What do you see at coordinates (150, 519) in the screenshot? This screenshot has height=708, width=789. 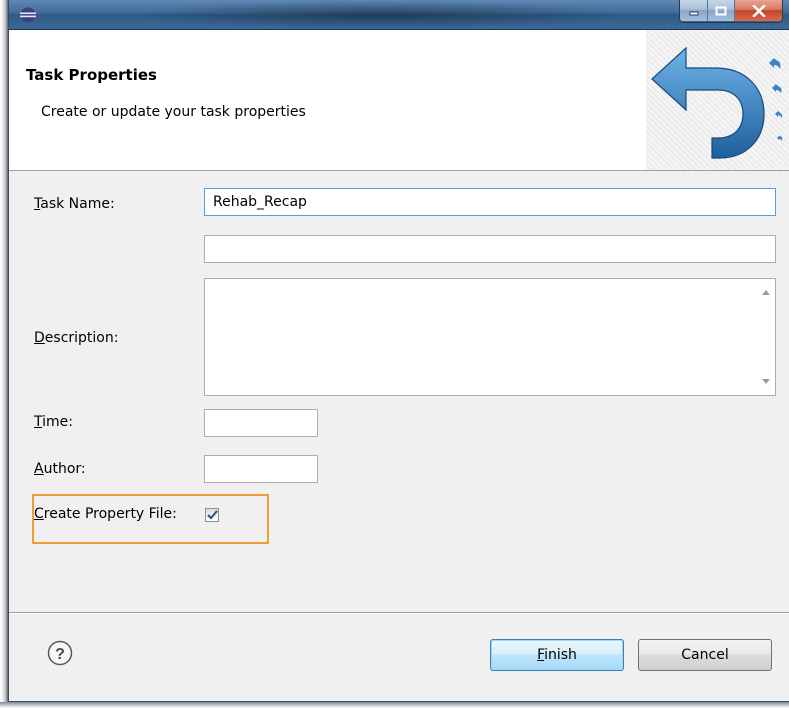 I see `highlight-box` at bounding box center [150, 519].